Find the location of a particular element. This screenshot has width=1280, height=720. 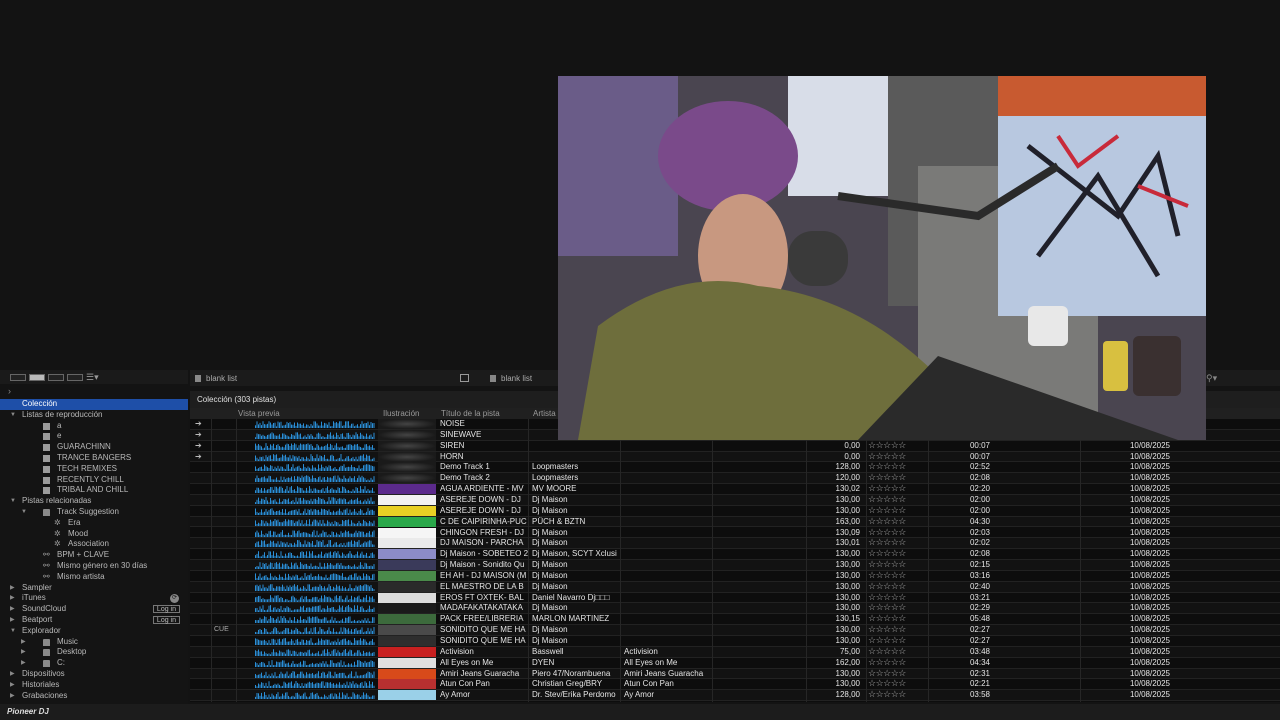

column-preview: Vista previa is located at coordinates (259, 413).